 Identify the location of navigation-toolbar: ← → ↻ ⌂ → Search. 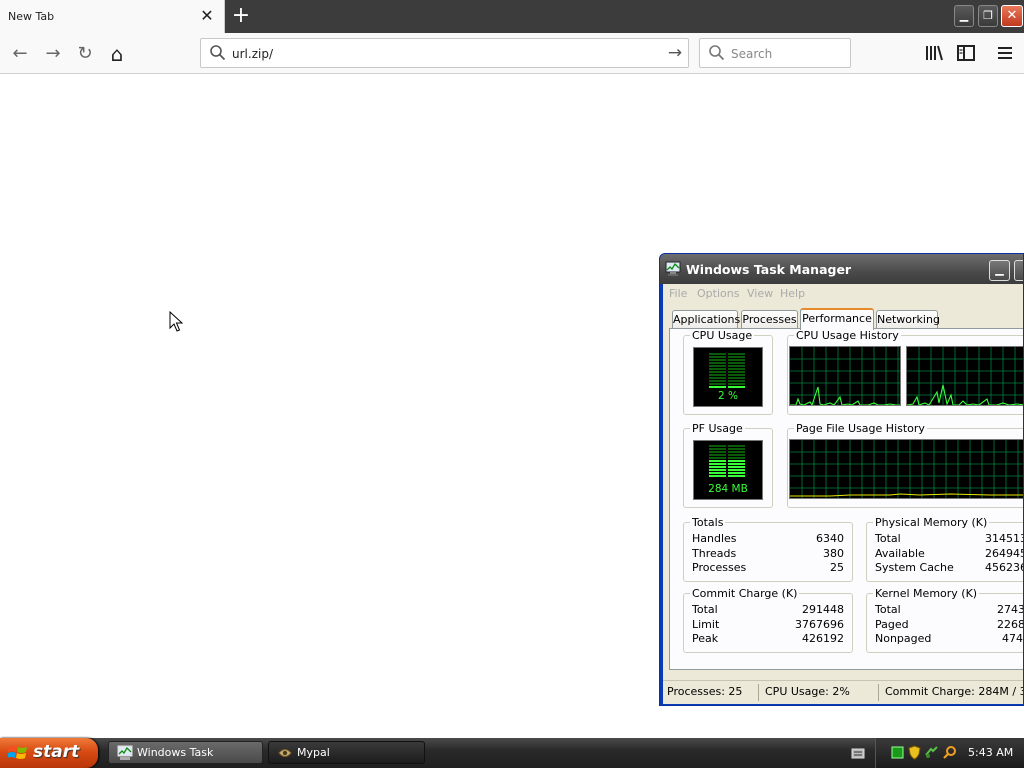
(512, 53).